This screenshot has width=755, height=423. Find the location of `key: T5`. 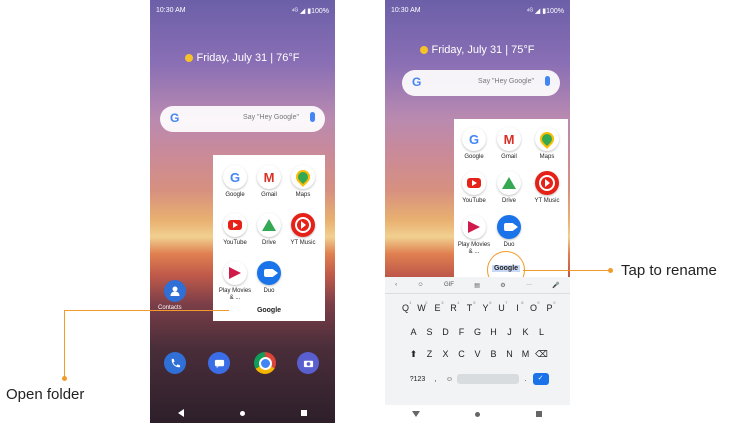

key: T5 is located at coordinates (470, 306).